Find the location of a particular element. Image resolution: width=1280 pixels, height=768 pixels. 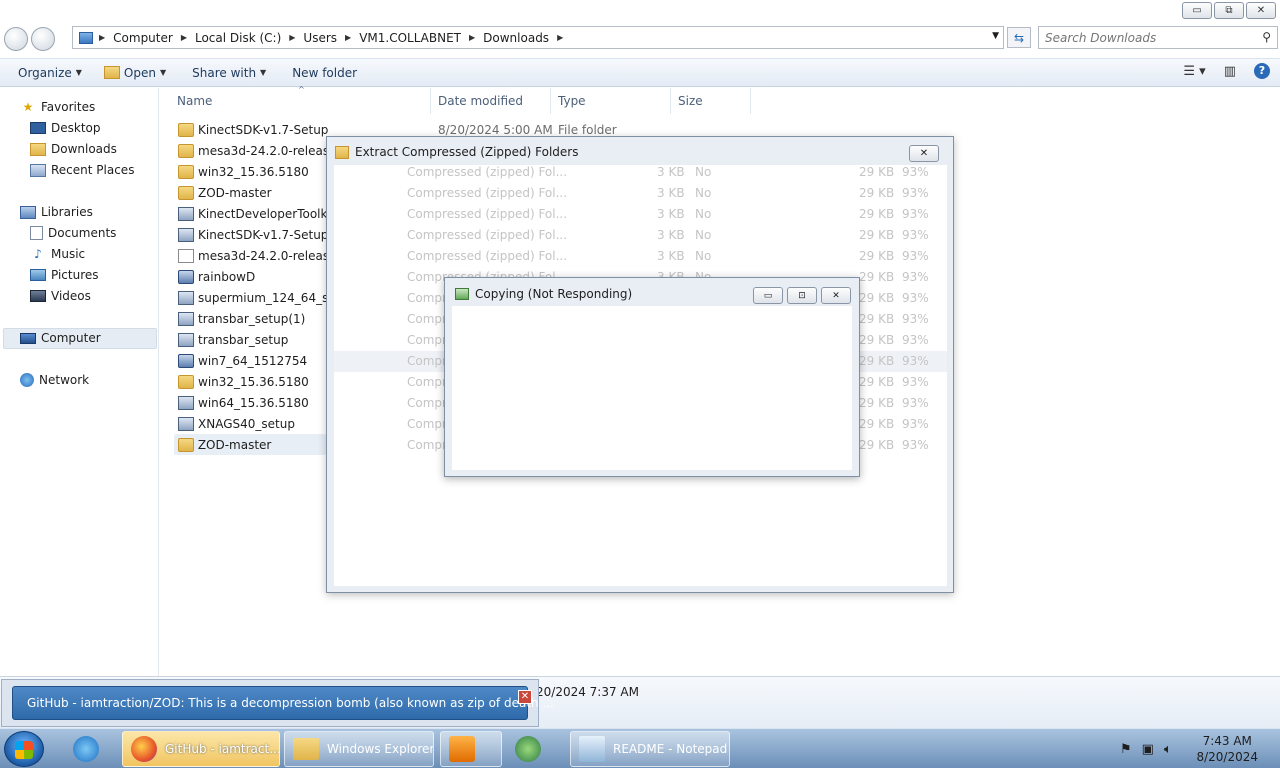

taskbar-media-player-button is located at coordinates (471, 749).